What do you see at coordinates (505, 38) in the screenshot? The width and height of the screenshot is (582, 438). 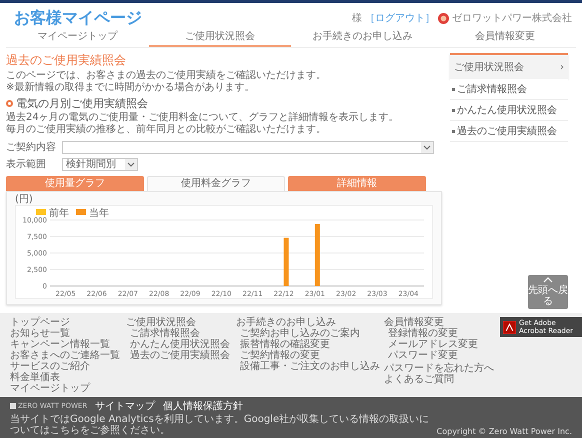 I see `nav-tab: 会員情報変更` at bounding box center [505, 38].